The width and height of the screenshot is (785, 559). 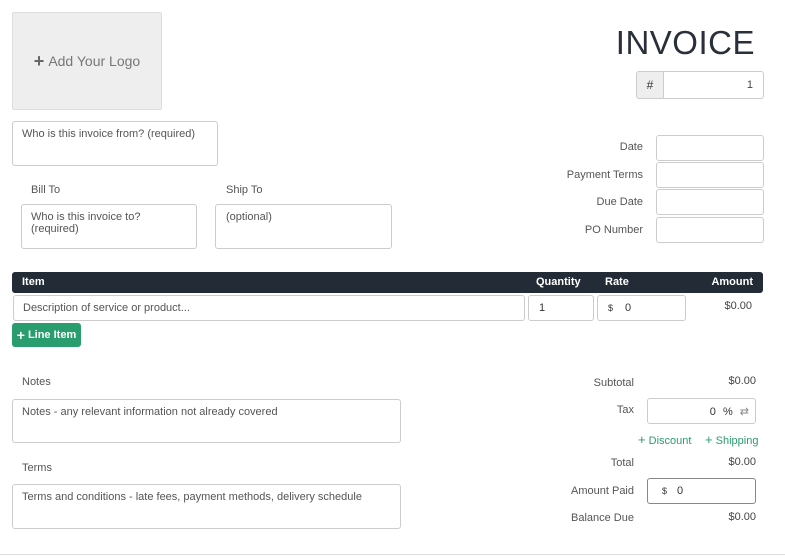 I want to click on amount-column-header: Amount, so click(x=732, y=282).